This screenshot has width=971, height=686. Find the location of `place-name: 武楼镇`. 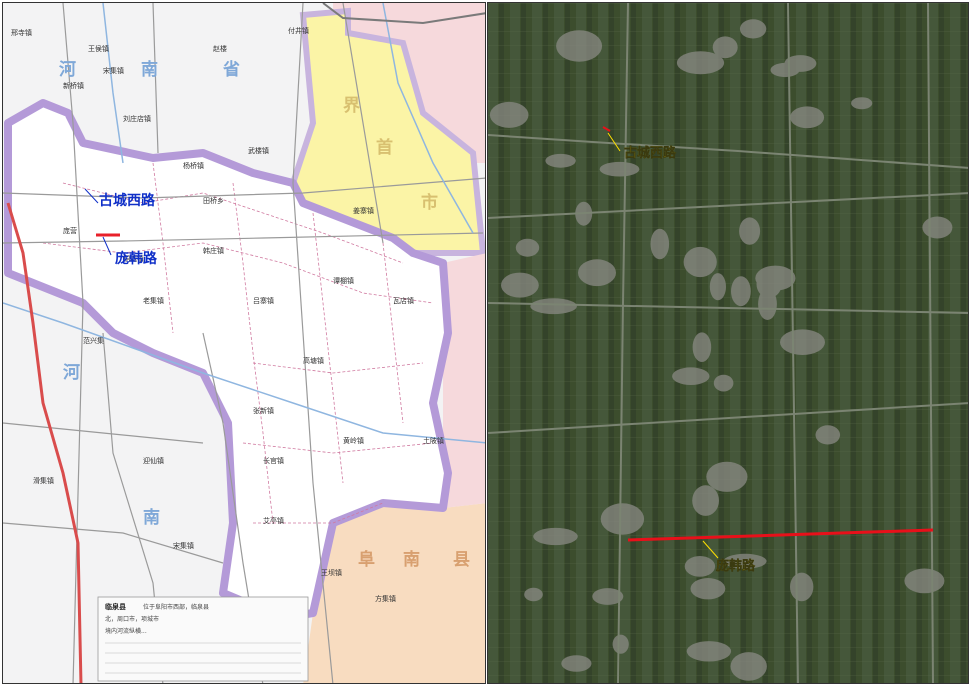

place-name: 武楼镇 is located at coordinates (258, 150).